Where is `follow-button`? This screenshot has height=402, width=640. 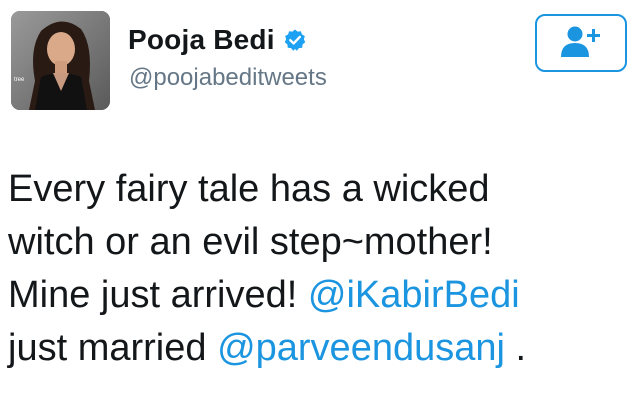 follow-button is located at coordinates (581, 43).